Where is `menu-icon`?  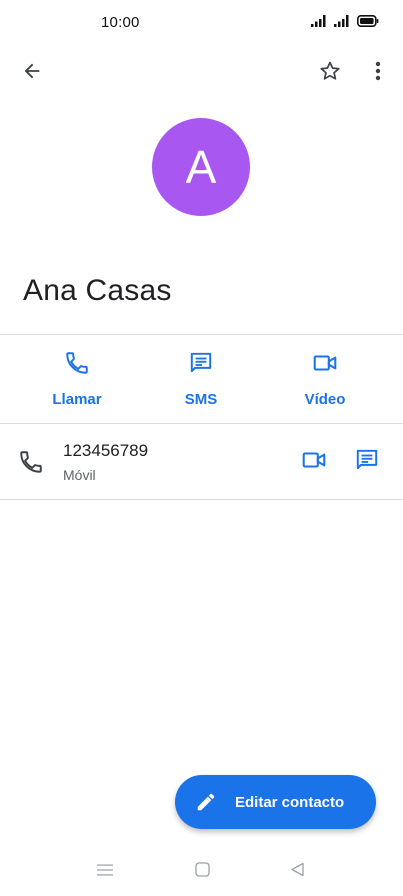
menu-icon is located at coordinates (105, 872).